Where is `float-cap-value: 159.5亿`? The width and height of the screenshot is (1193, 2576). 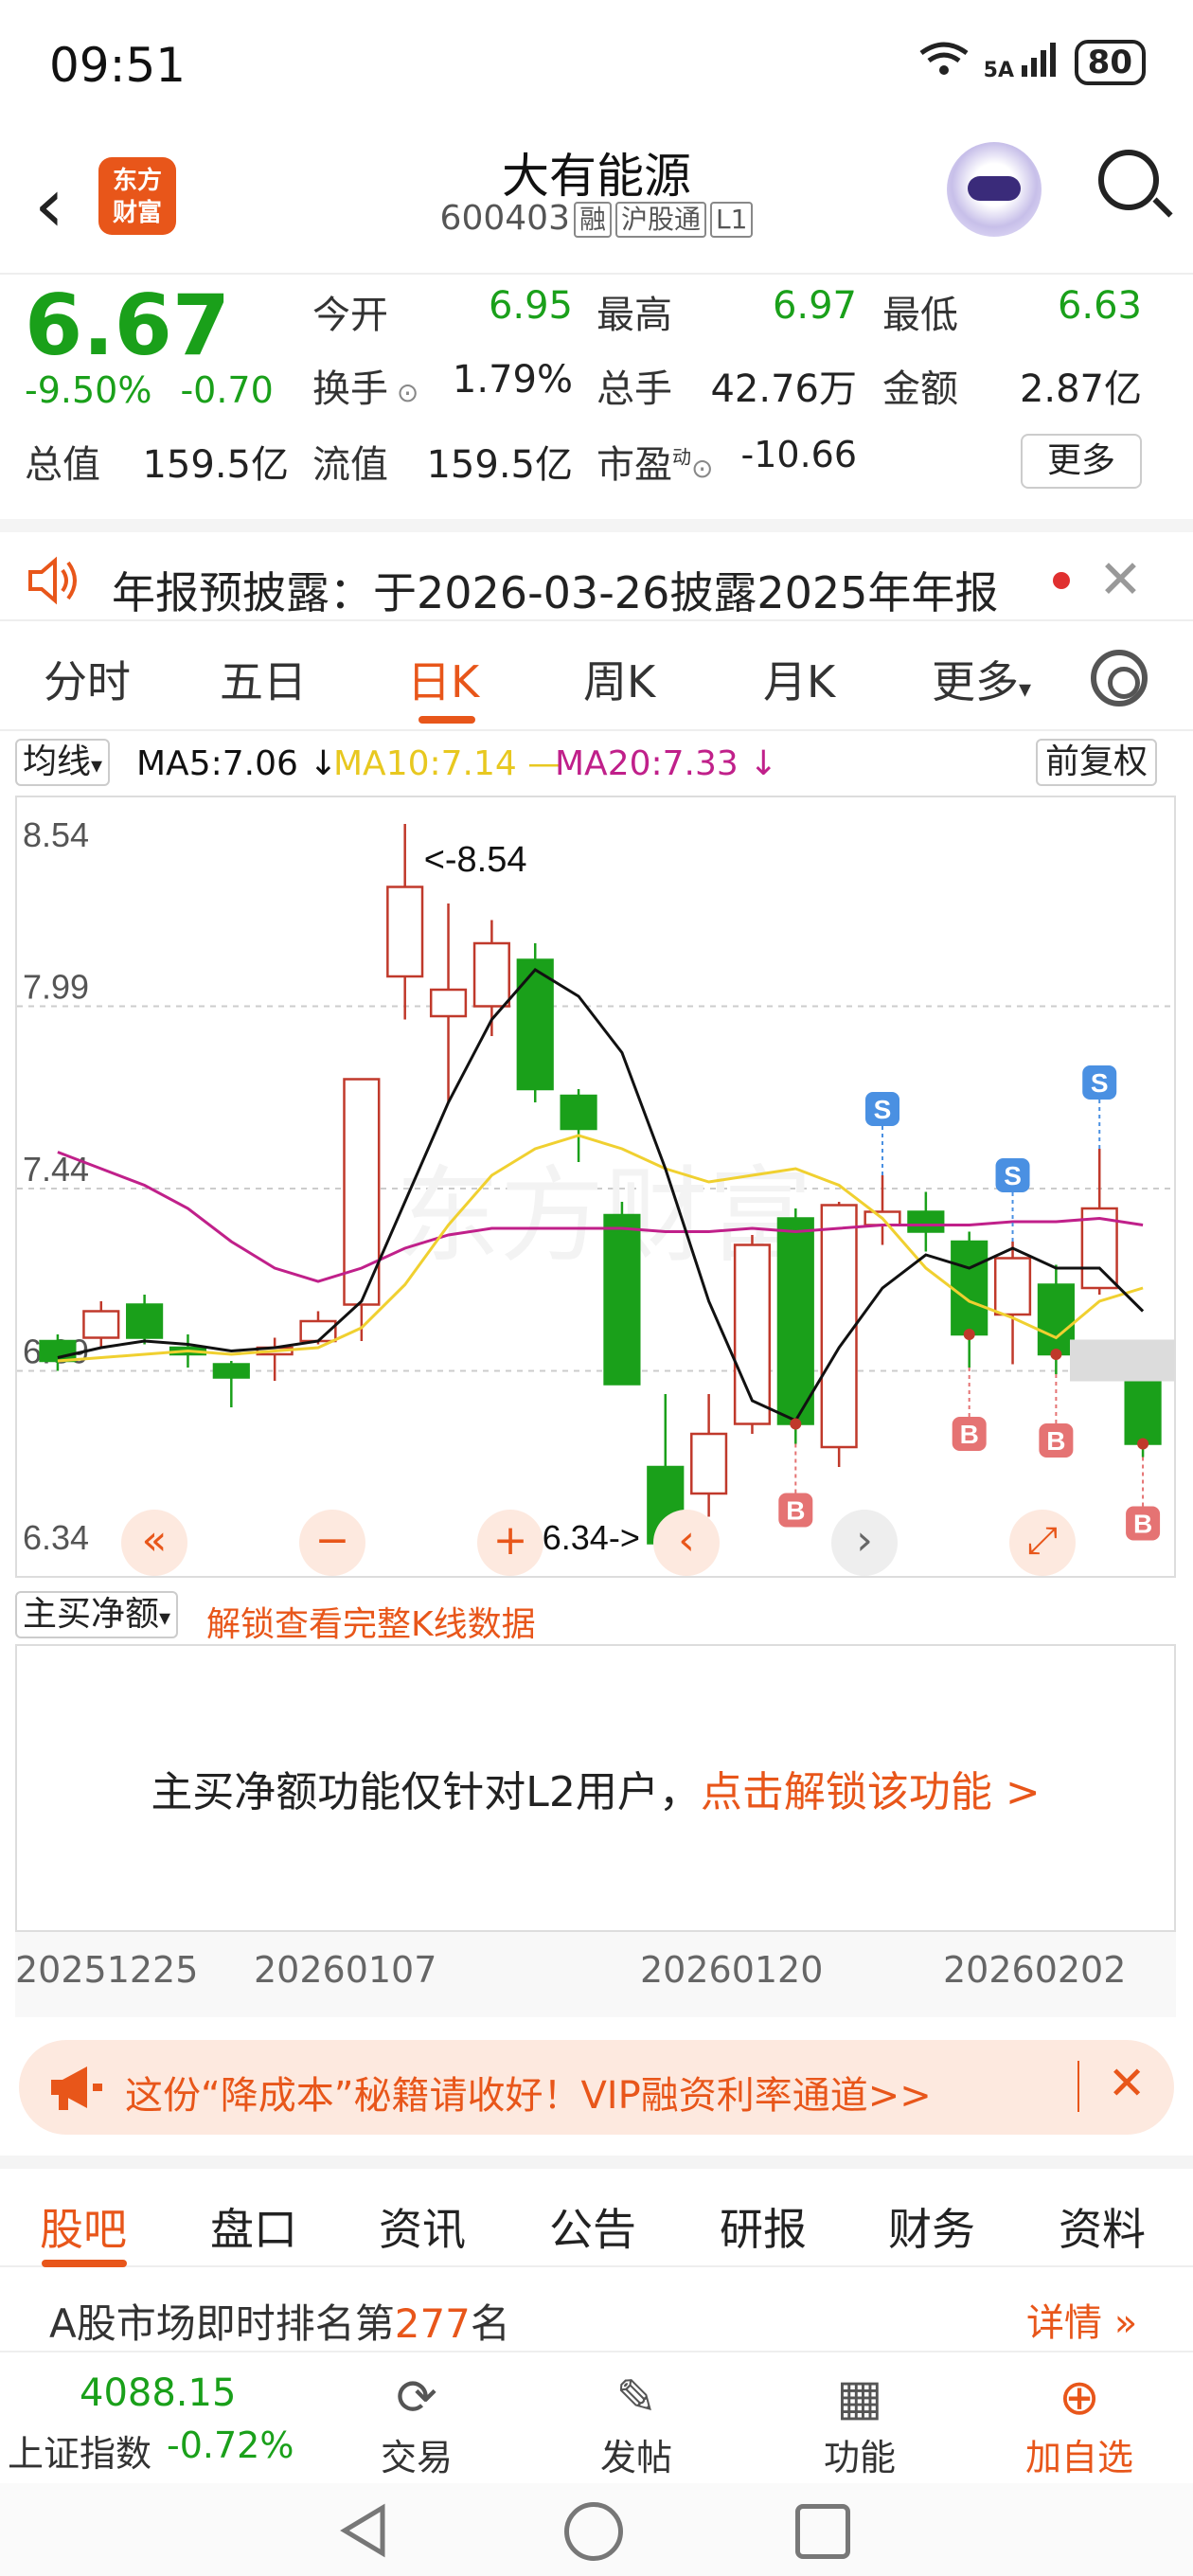
float-cap-value: 159.5亿 is located at coordinates (499, 465).